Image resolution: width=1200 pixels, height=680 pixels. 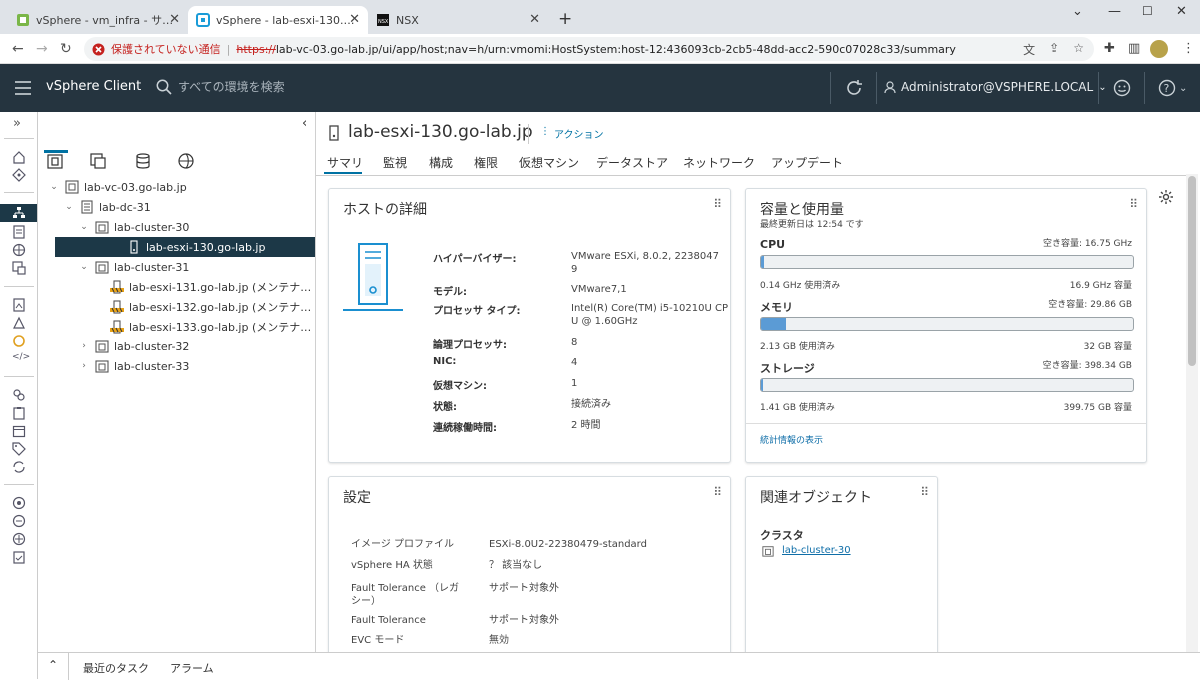 What do you see at coordinates (1192, 413) in the screenshot?
I see `content-scrollbar` at bounding box center [1192, 413].